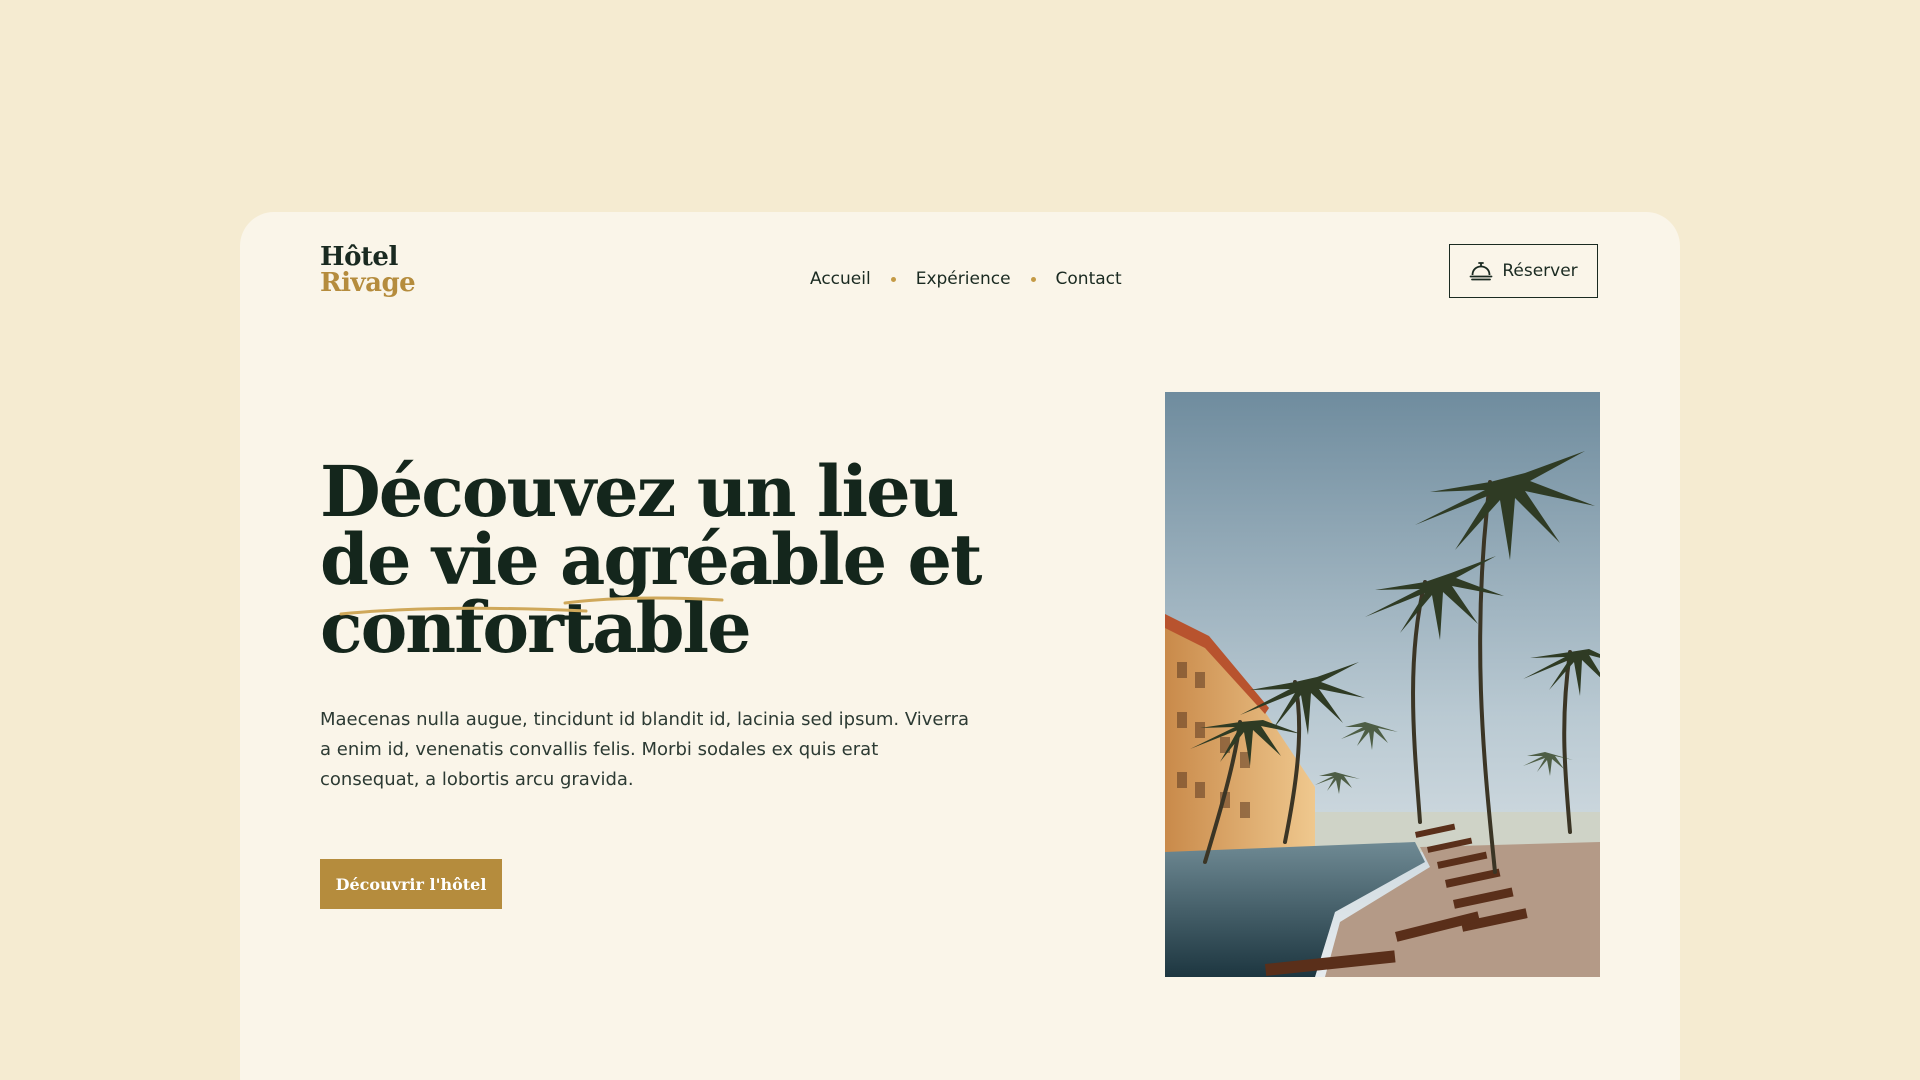  Describe the element at coordinates (368, 283) in the screenshot. I see `logo-line-2: Rivage` at that location.